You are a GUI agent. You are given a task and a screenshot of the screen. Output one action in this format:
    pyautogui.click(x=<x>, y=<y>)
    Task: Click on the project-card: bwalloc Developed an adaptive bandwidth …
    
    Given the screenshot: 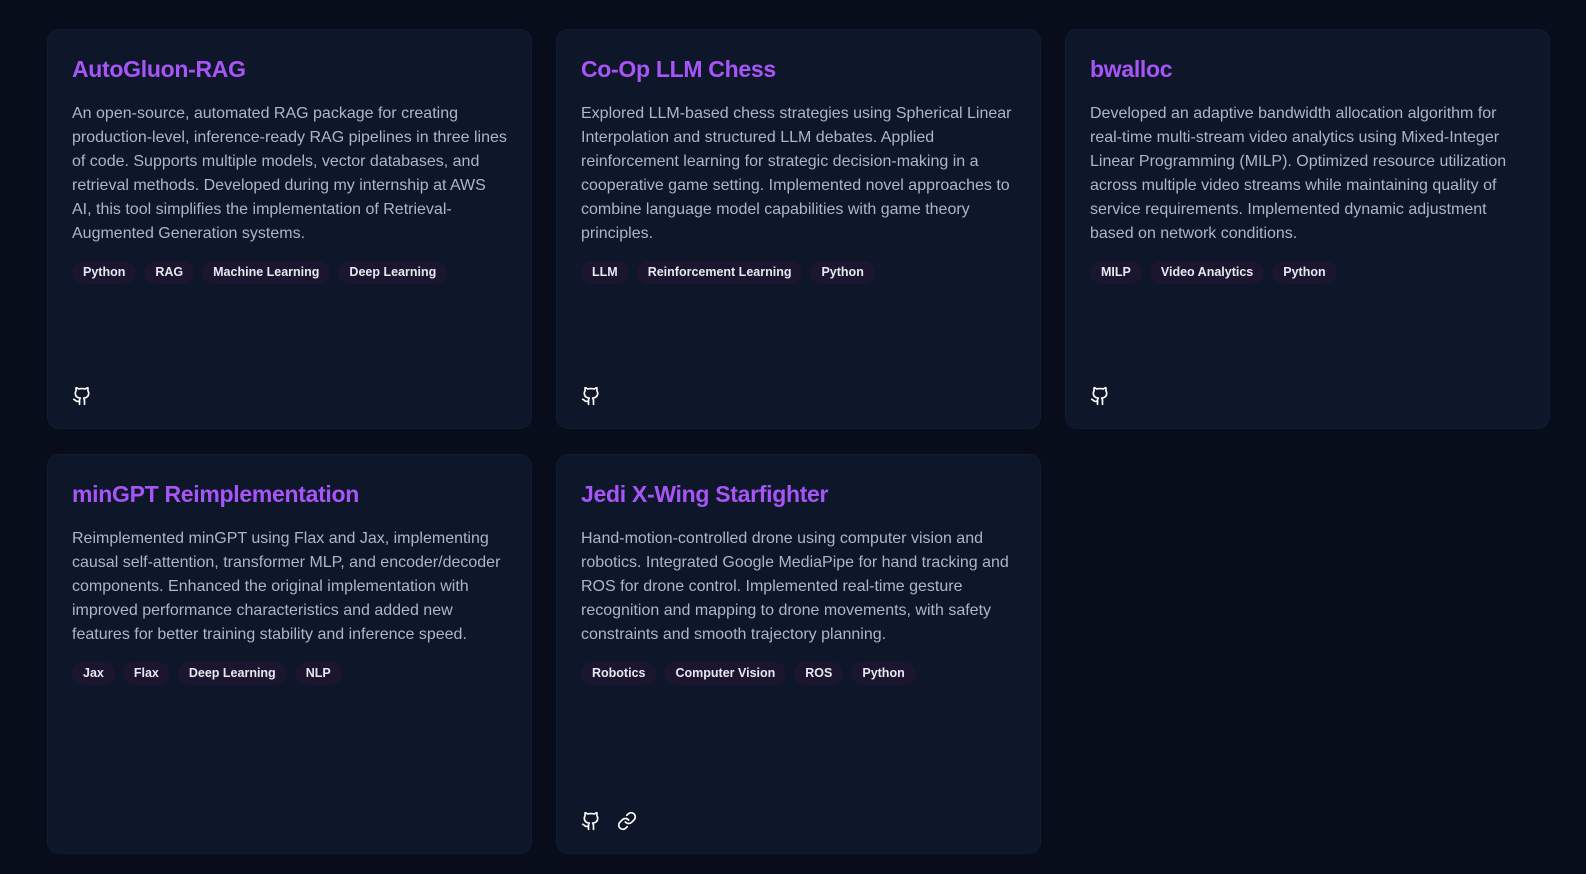 What is the action you would take?
    pyautogui.click(x=1307, y=229)
    